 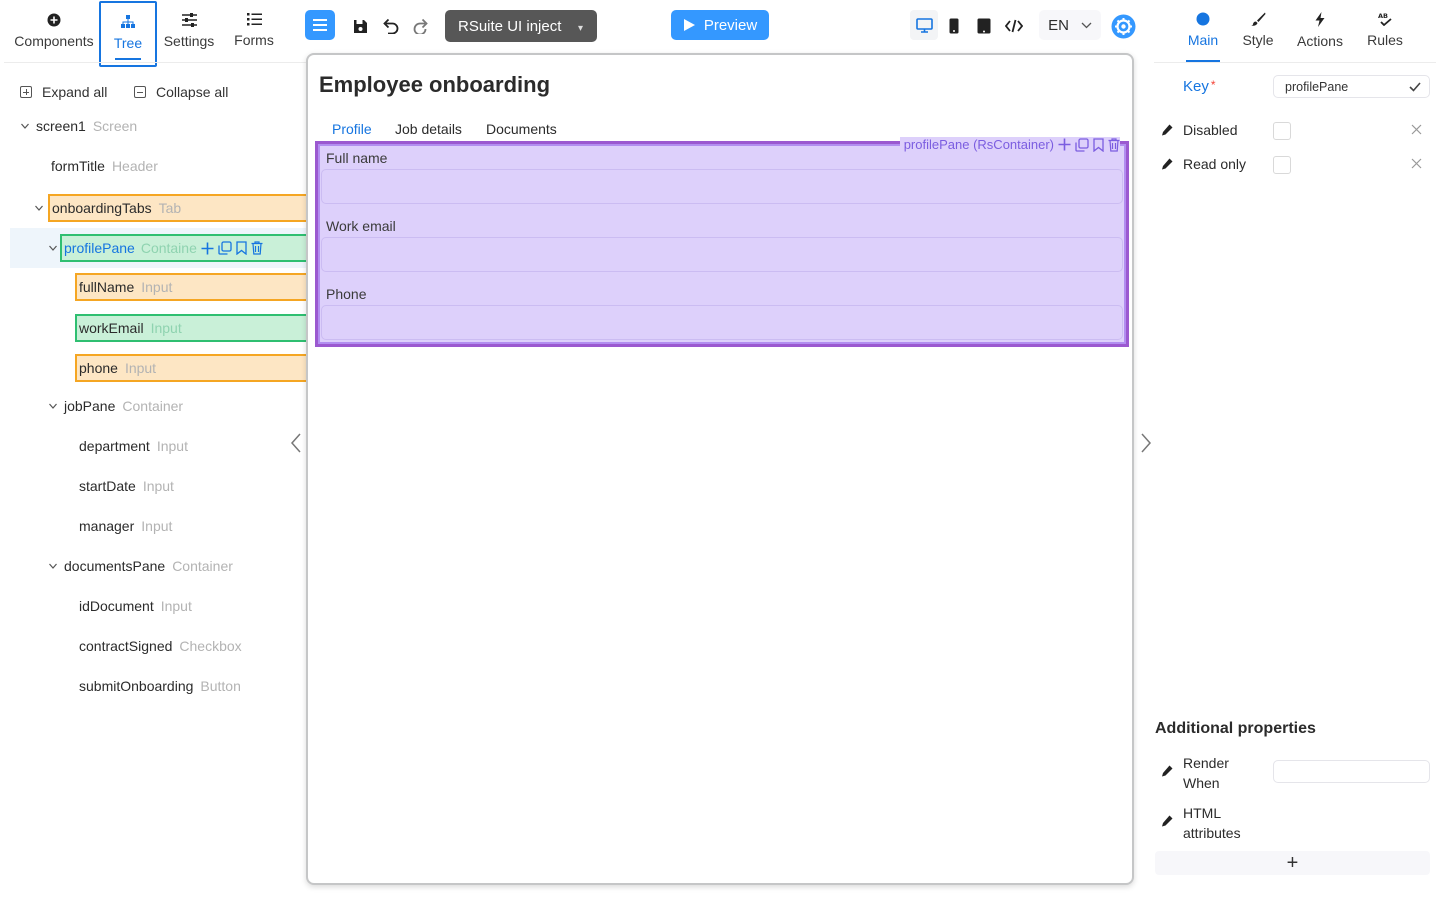 I want to click on phone-input, so click(x=722, y=322).